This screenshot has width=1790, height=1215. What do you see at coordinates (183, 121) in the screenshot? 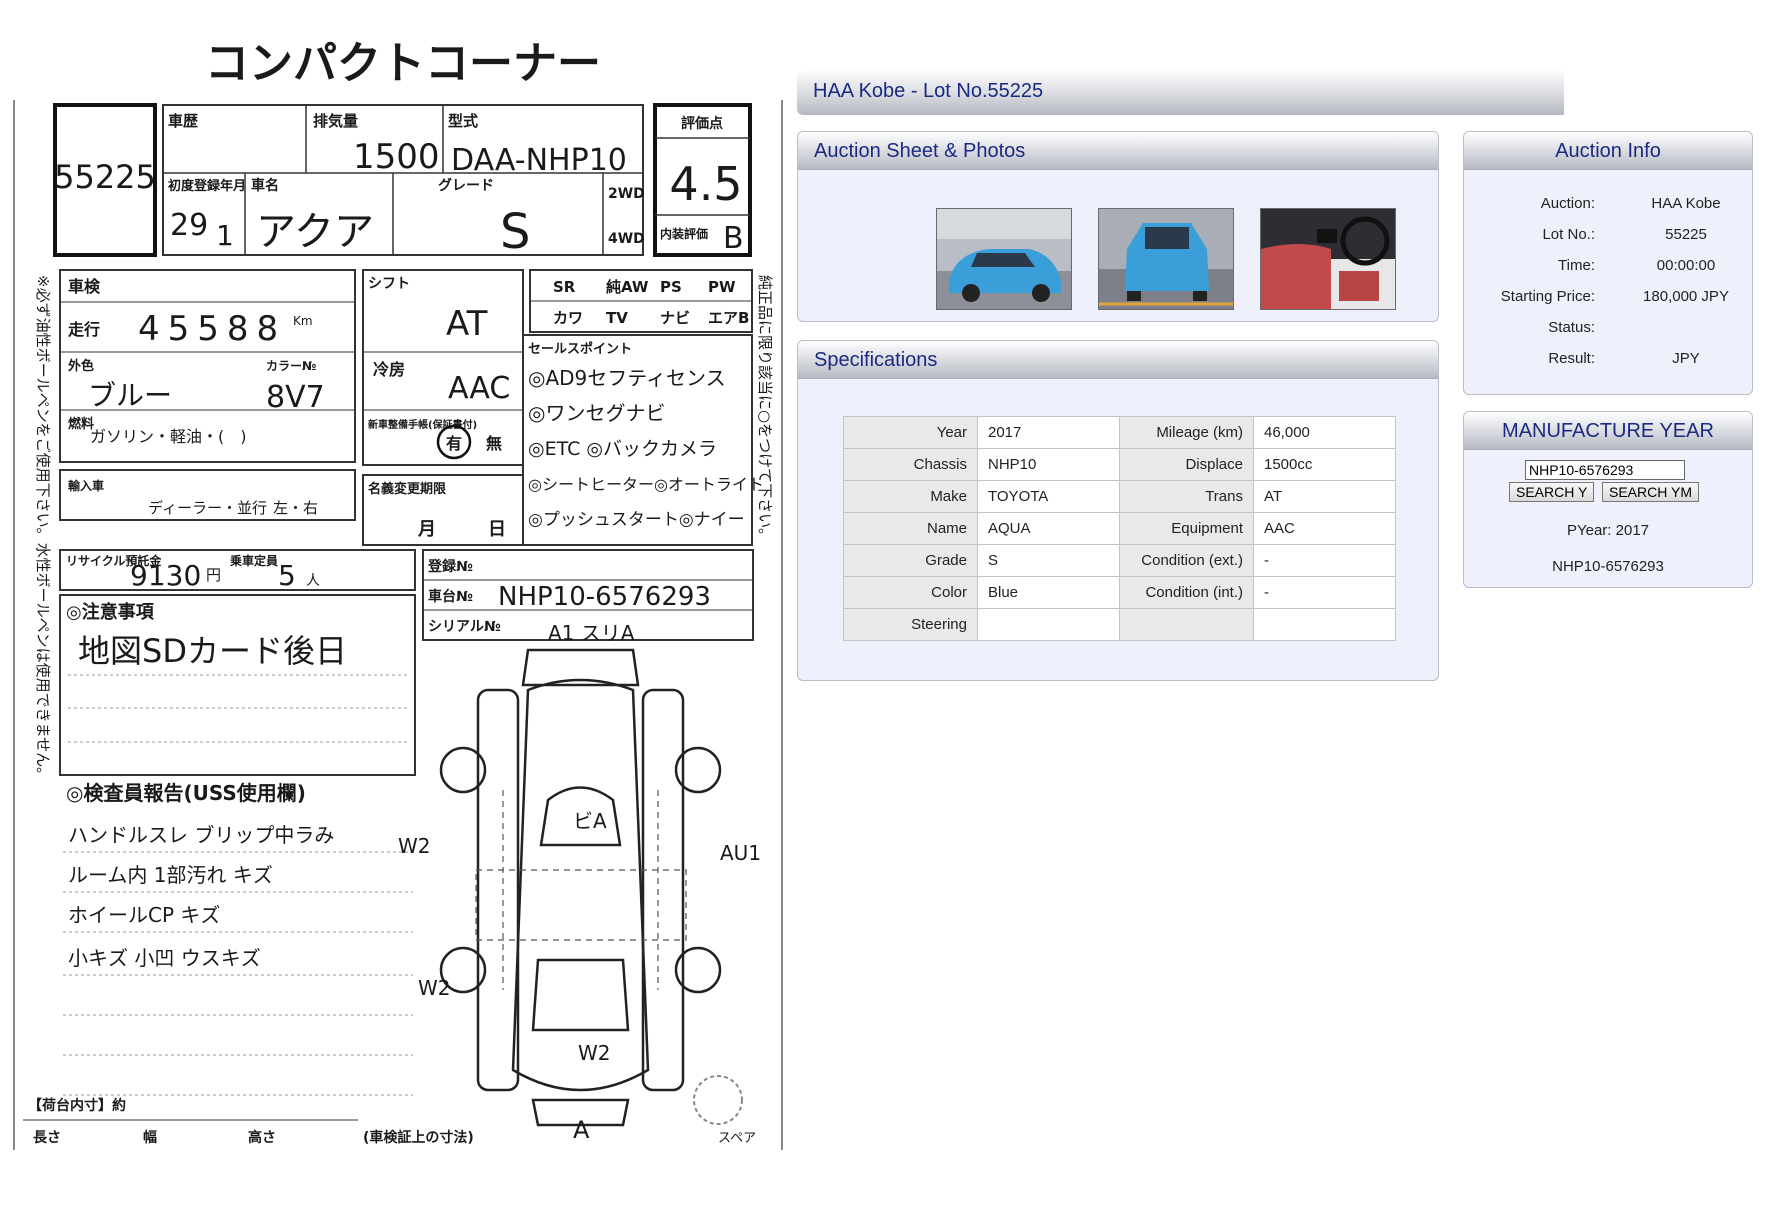
I see `sheet-history-label: 車歴` at bounding box center [183, 121].